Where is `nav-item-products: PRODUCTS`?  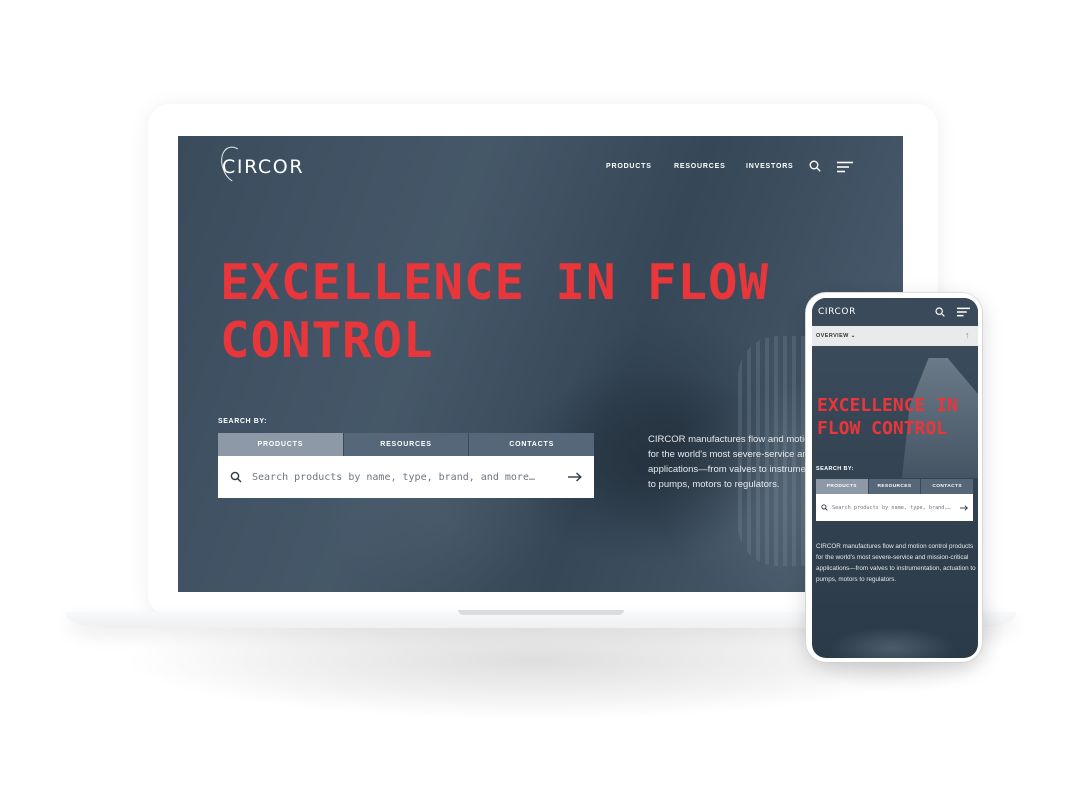
nav-item-products: PRODUCTS is located at coordinates (629, 166).